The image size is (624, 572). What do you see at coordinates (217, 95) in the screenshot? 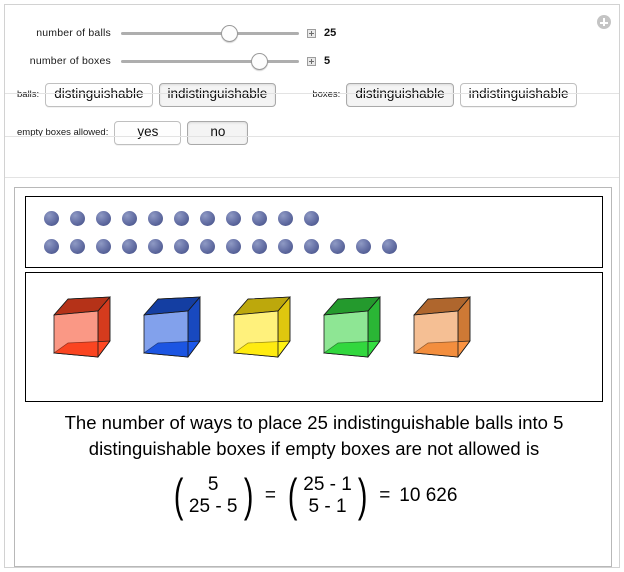
I see `balls-indistinguishable-button: indistinguishable` at bounding box center [217, 95].